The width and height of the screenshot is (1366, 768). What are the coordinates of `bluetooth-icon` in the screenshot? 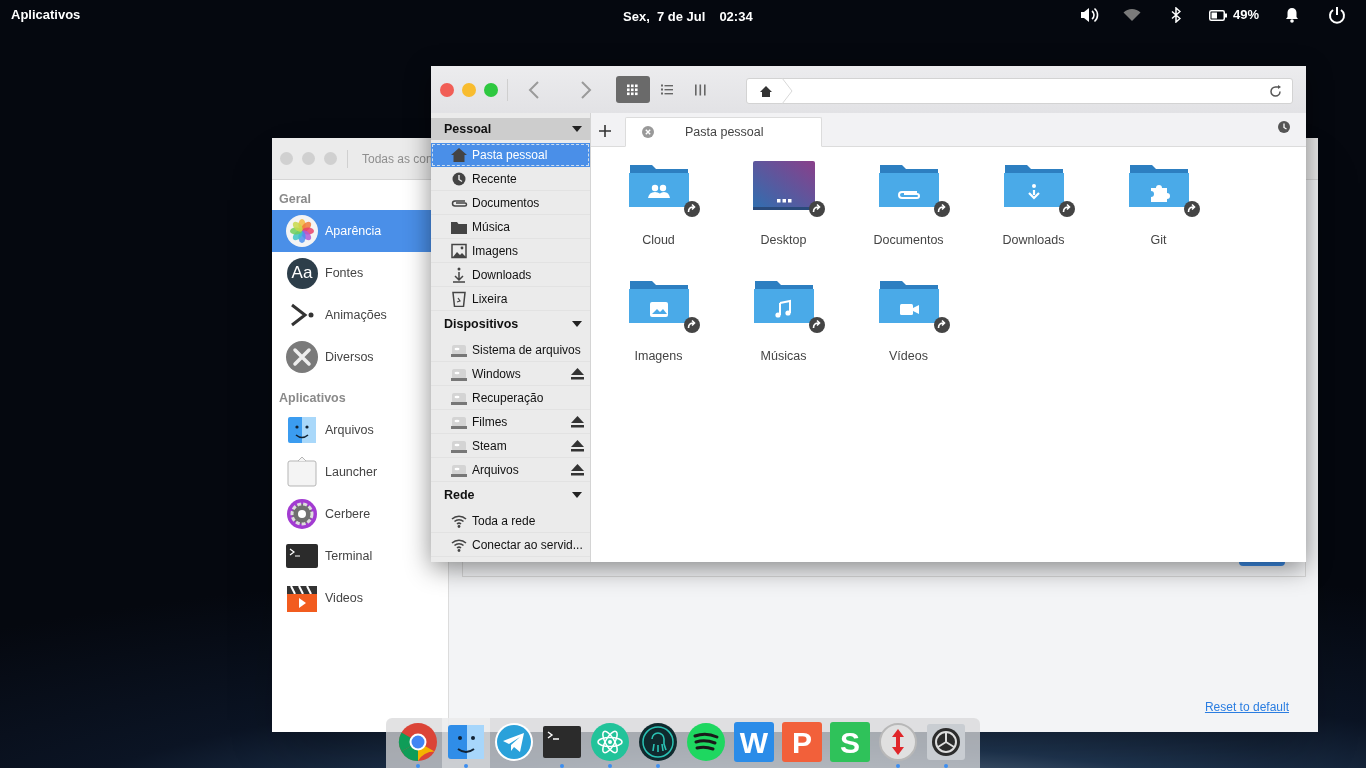 It's located at (1176, 15).